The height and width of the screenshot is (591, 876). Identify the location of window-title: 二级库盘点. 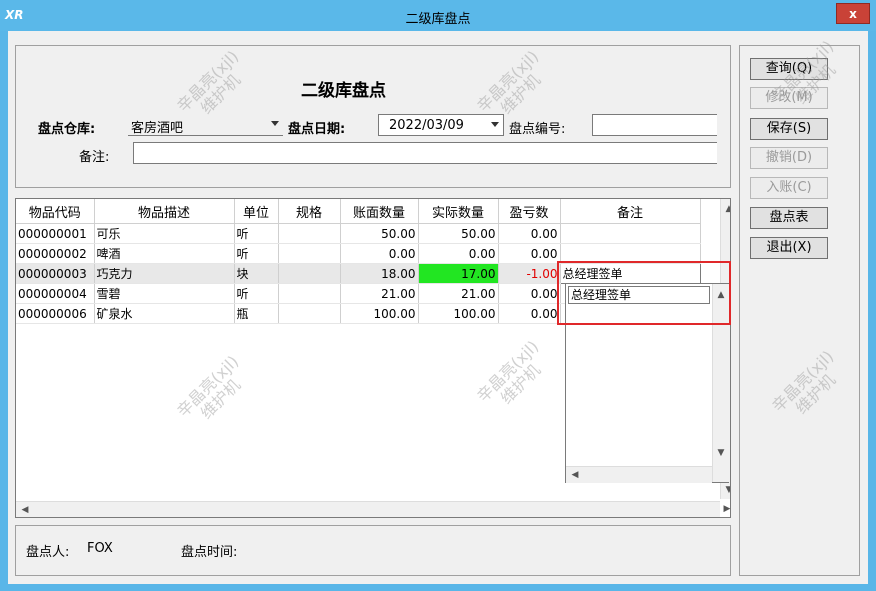
(438, 19).